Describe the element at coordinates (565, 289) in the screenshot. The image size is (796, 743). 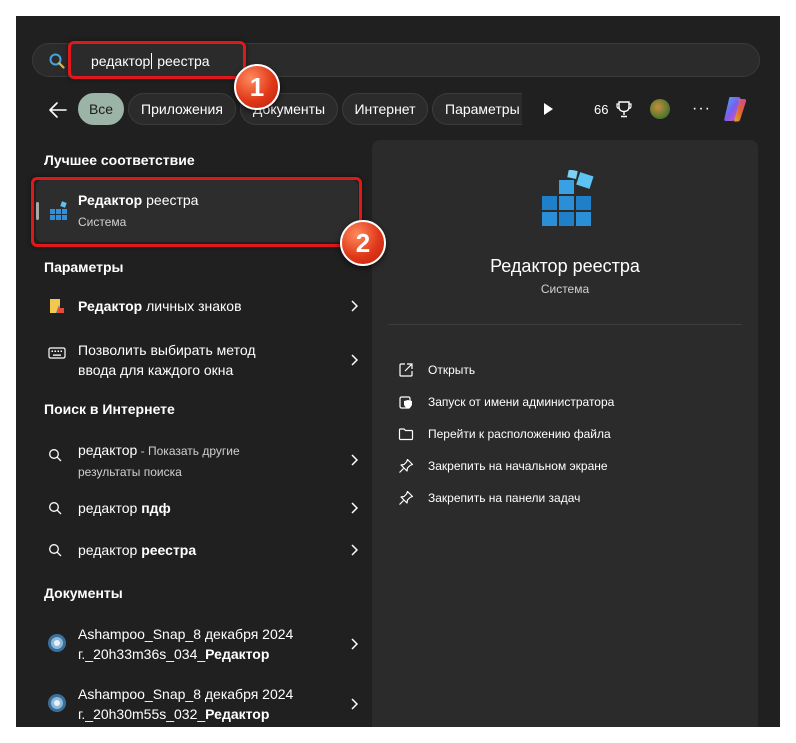
I see `details-subtitle: Система` at that location.